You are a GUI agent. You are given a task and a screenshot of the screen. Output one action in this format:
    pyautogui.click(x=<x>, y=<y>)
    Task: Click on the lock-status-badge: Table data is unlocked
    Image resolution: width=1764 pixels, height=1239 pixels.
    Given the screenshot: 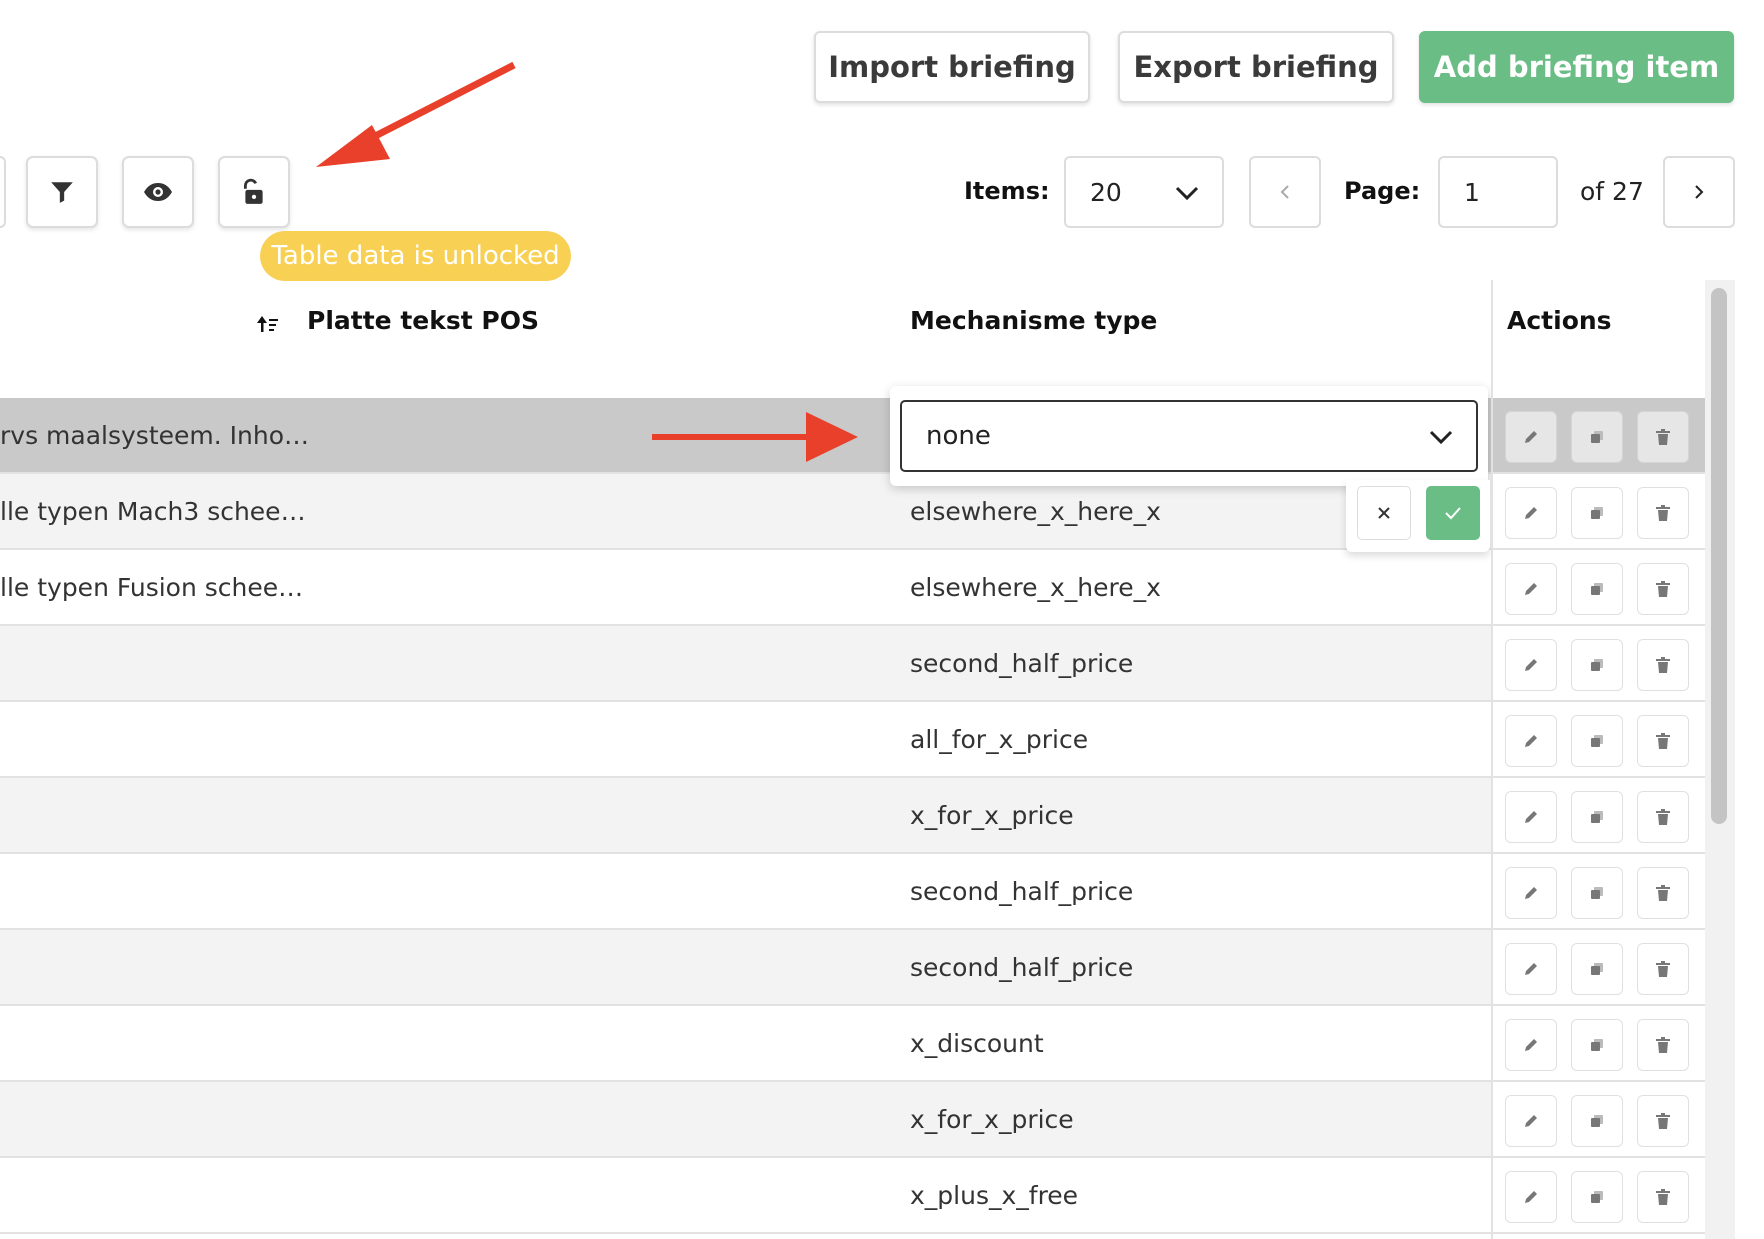 What is the action you would take?
    pyautogui.click(x=415, y=256)
    